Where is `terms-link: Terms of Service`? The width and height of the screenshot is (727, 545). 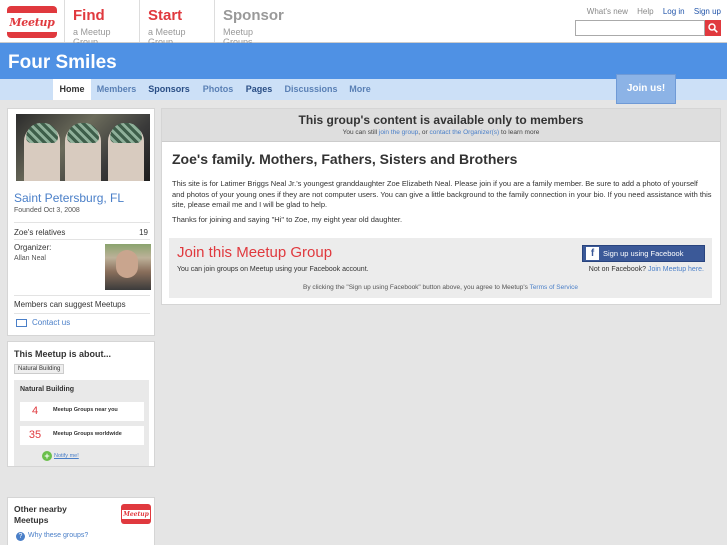 terms-link: Terms of Service is located at coordinates (554, 287).